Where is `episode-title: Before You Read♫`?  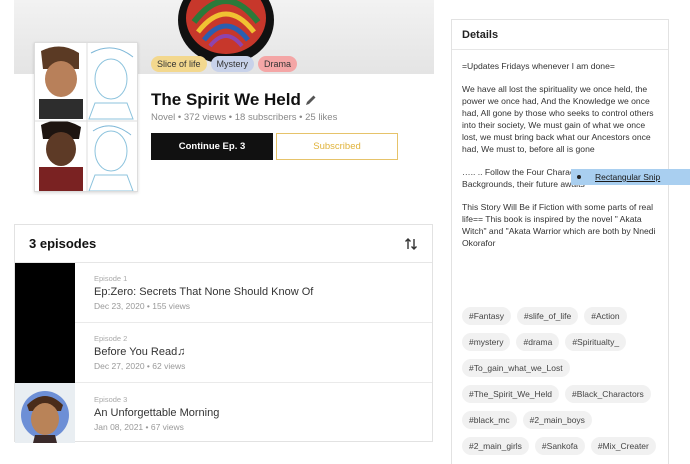
episode-title: Before You Read♫ is located at coordinates (139, 352).